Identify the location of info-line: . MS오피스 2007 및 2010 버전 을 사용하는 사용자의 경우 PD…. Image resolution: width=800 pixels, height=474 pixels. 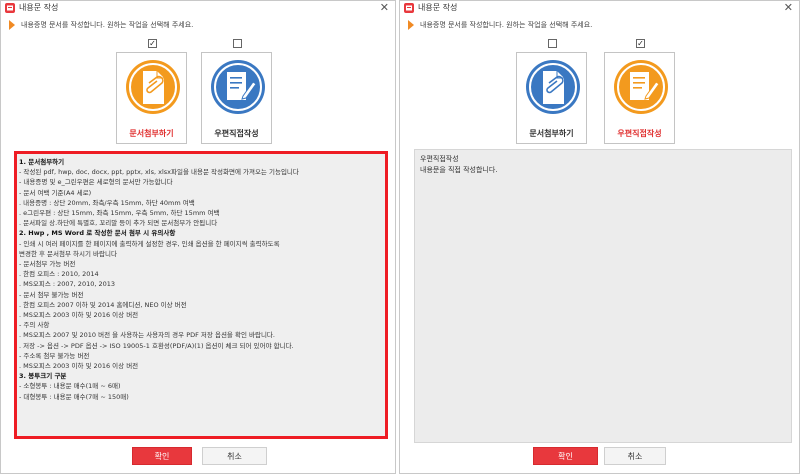
(147, 335).